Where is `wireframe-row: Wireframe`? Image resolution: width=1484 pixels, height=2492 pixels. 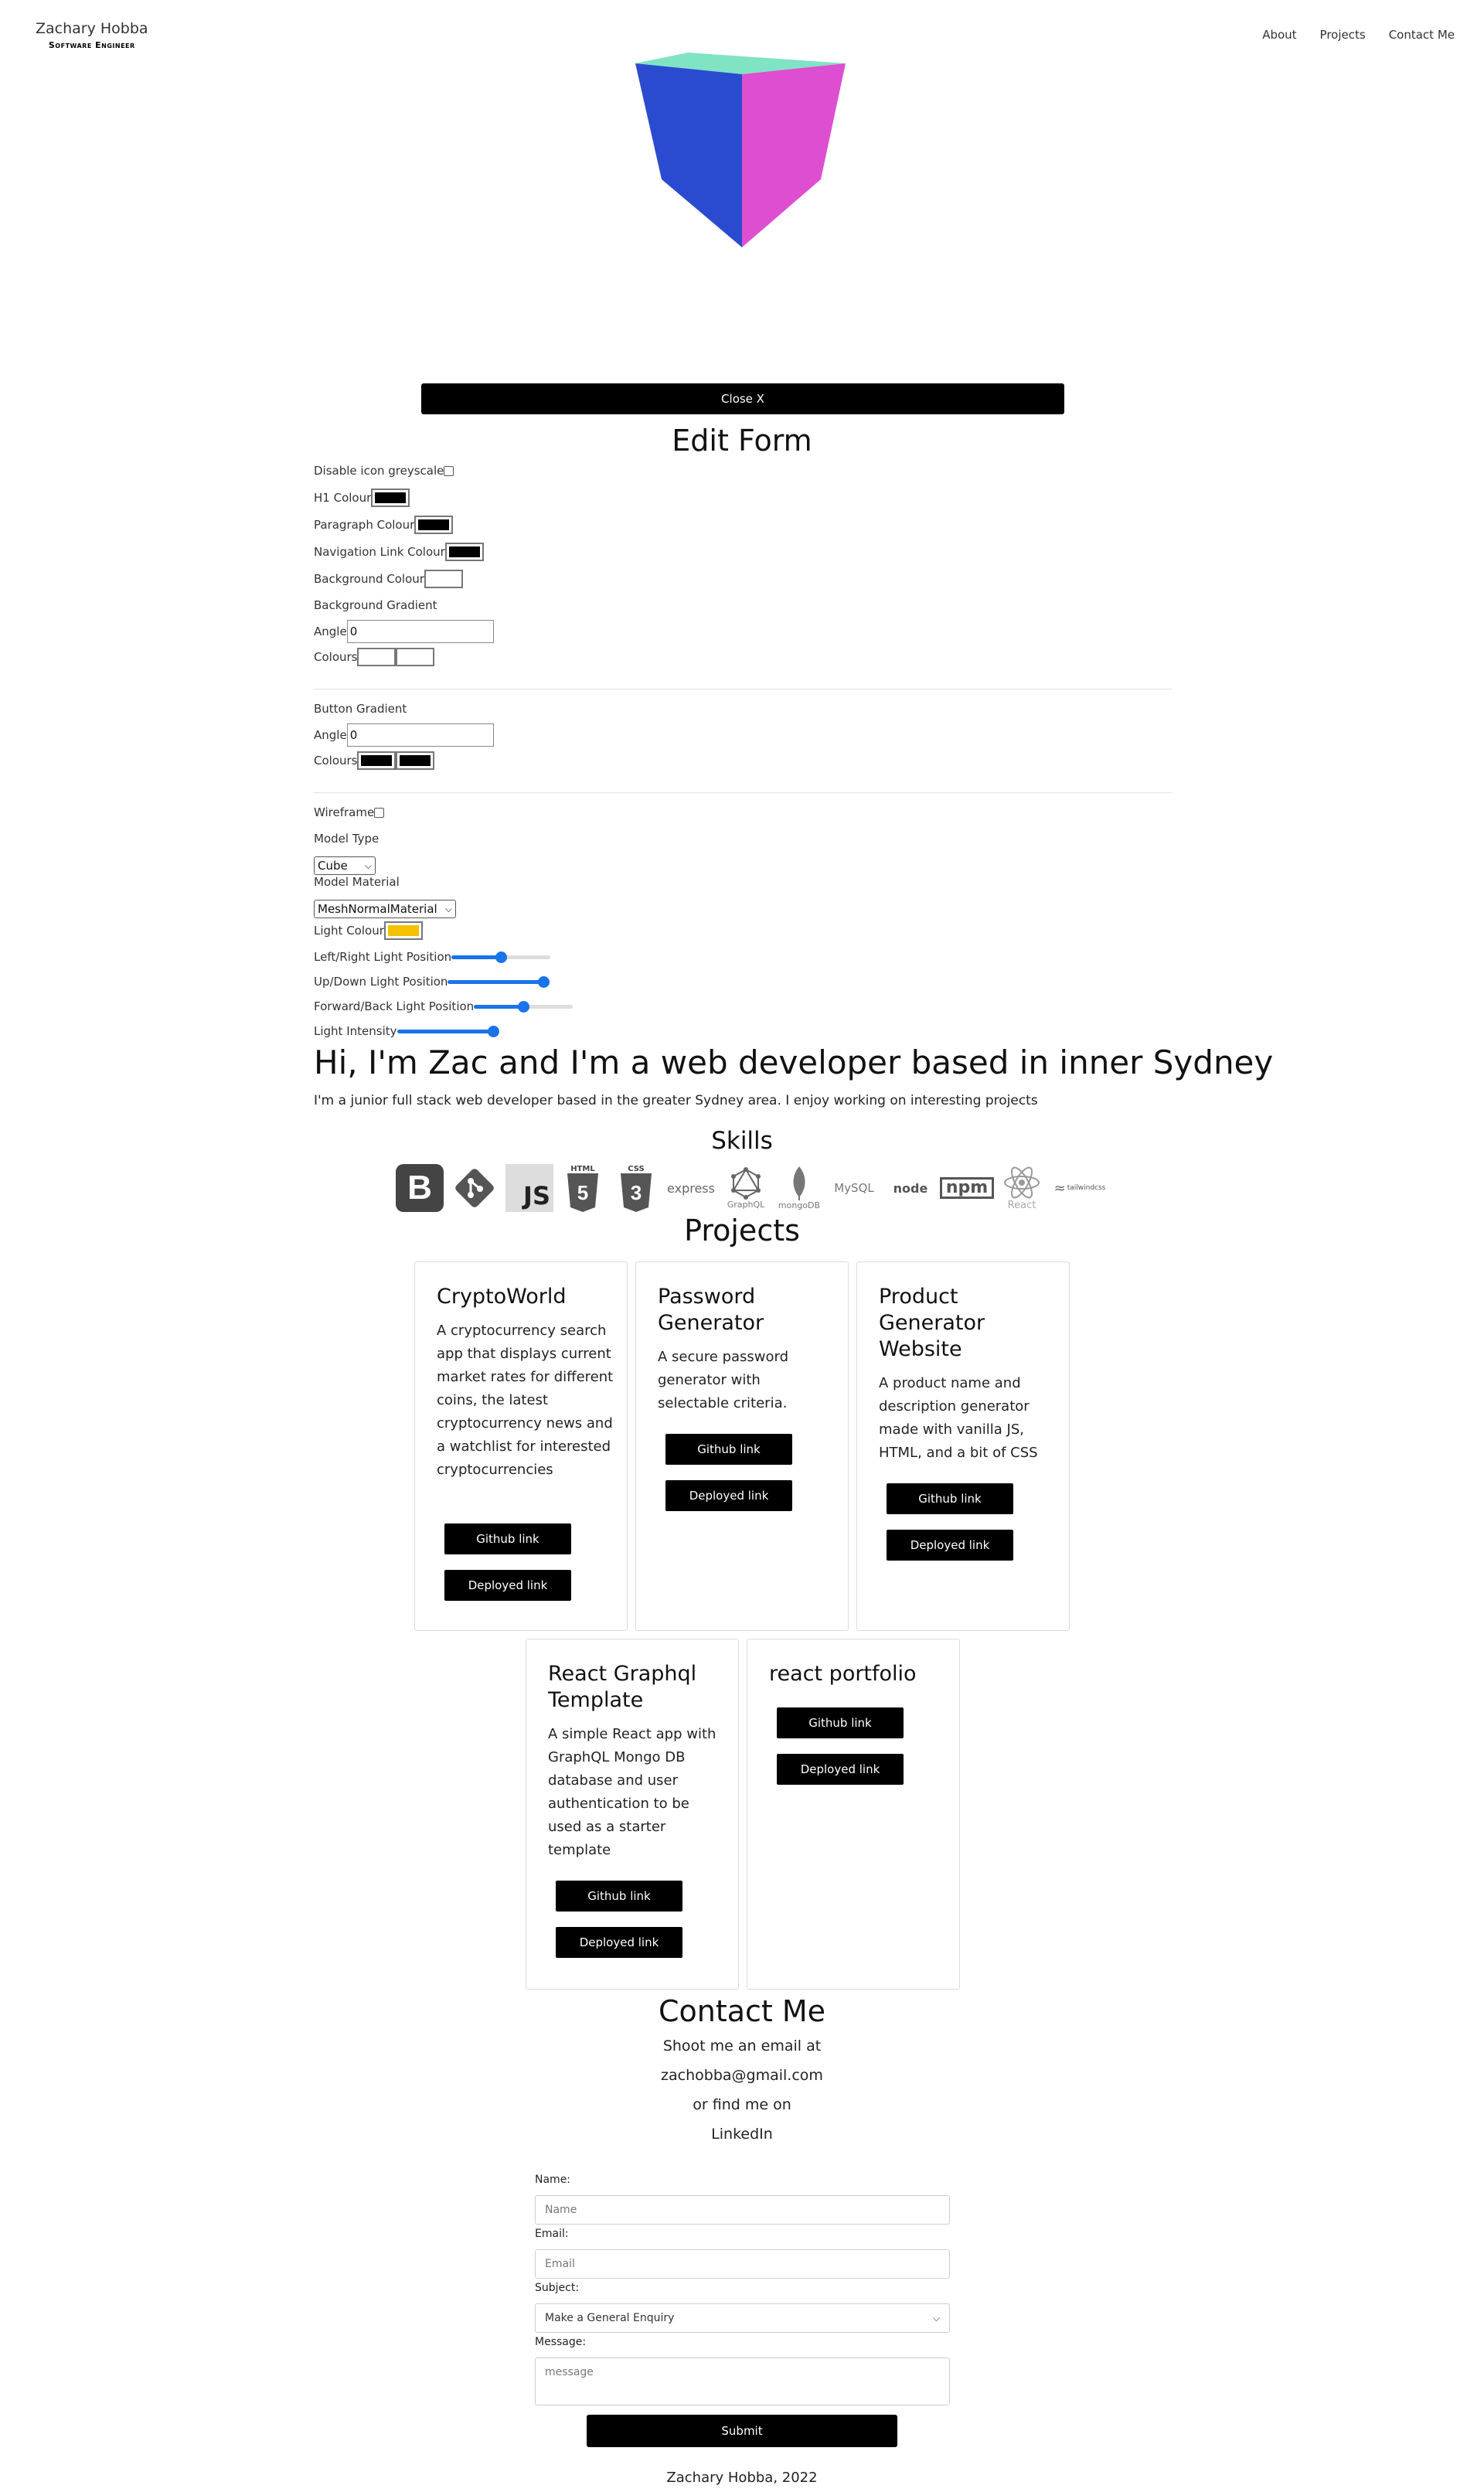
wireframe-row: Wireframe is located at coordinates (349, 812).